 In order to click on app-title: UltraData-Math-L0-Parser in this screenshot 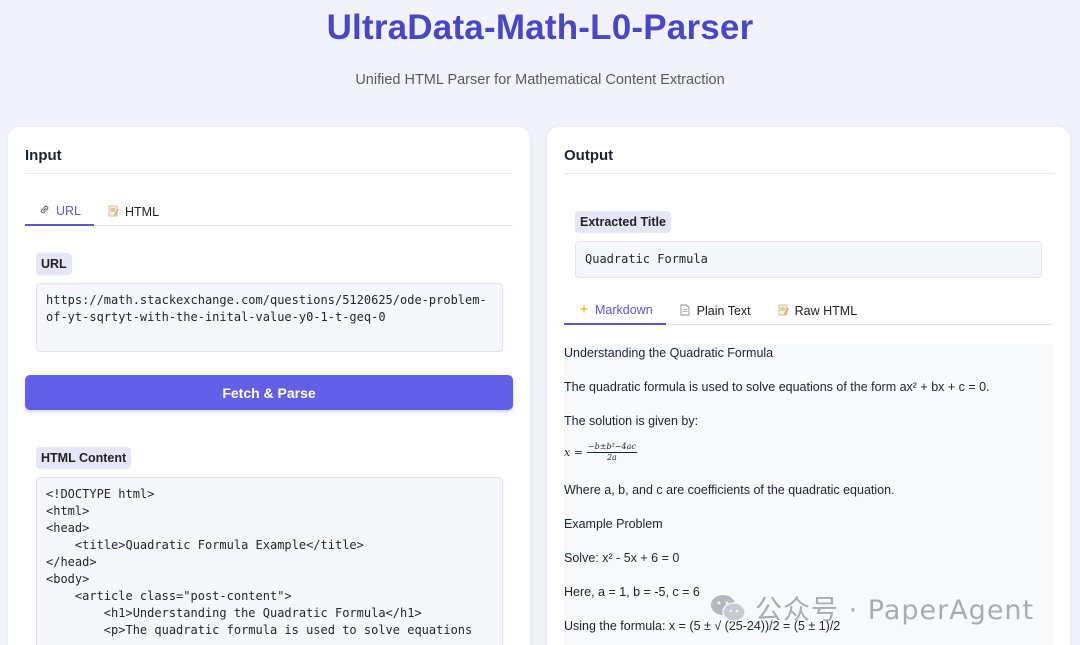, I will do `click(540, 27)`.